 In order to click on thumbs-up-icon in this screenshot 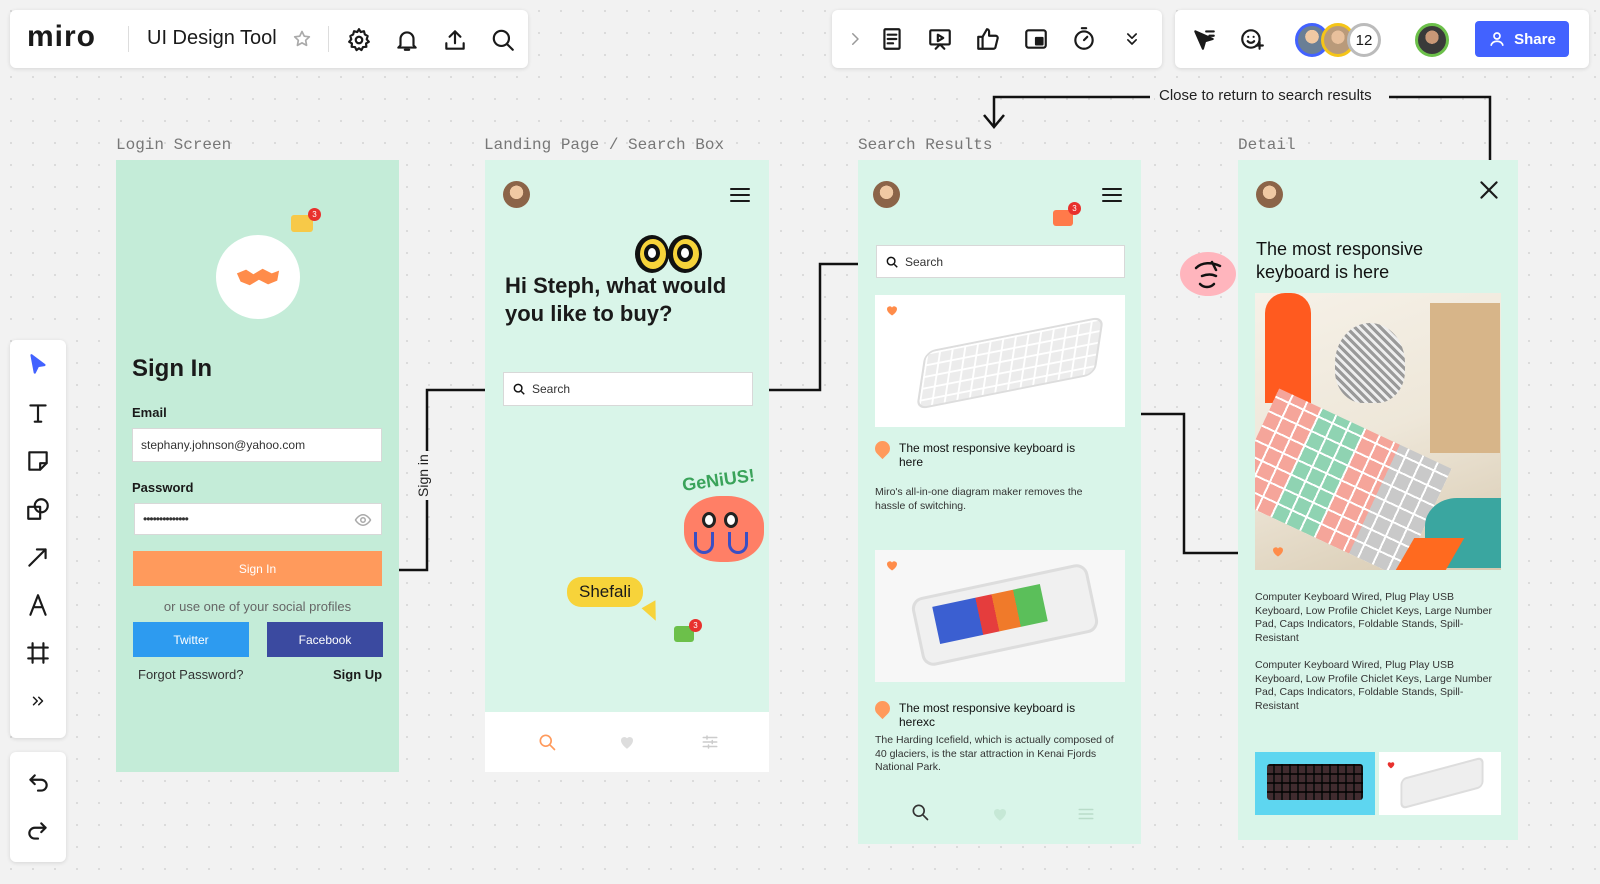, I will do `click(988, 39)`.